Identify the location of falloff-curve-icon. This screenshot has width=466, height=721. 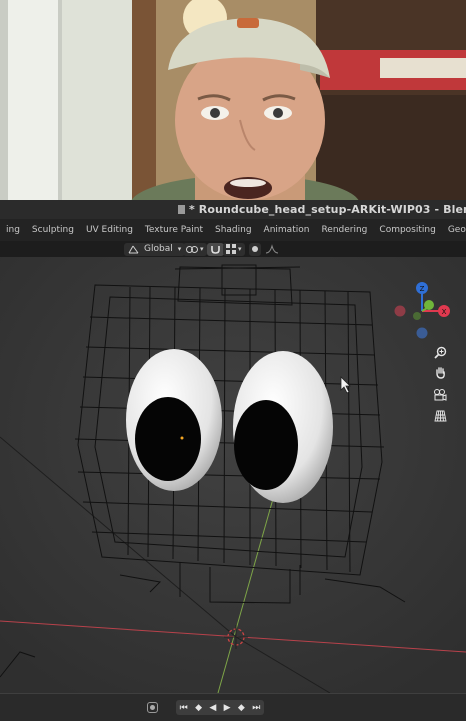
(272, 249).